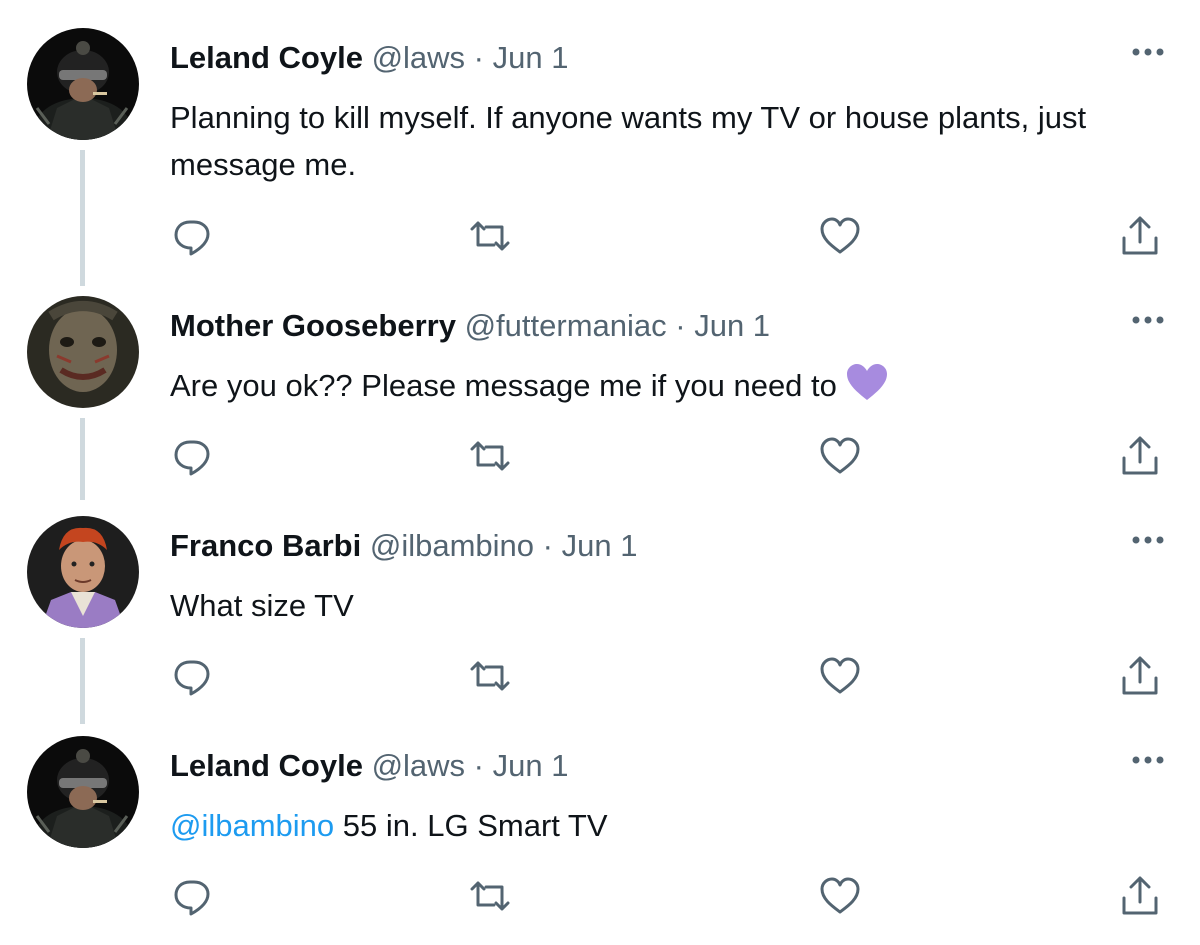 The width and height of the screenshot is (1200, 945). I want to click on red-haired-man-avatar, so click(83, 572).